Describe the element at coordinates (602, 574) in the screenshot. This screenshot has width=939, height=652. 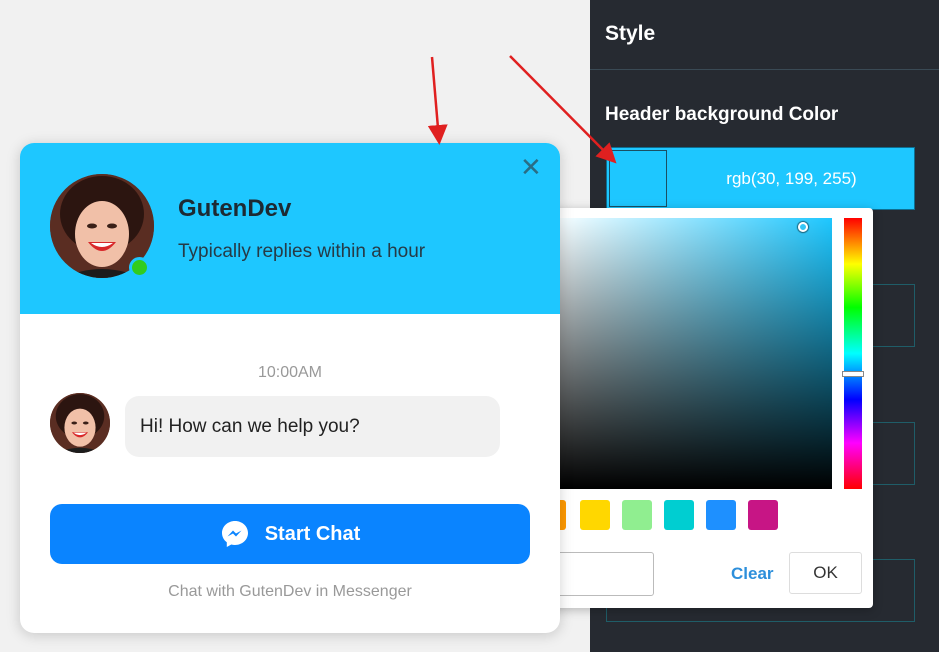
I see `hex-input` at that location.